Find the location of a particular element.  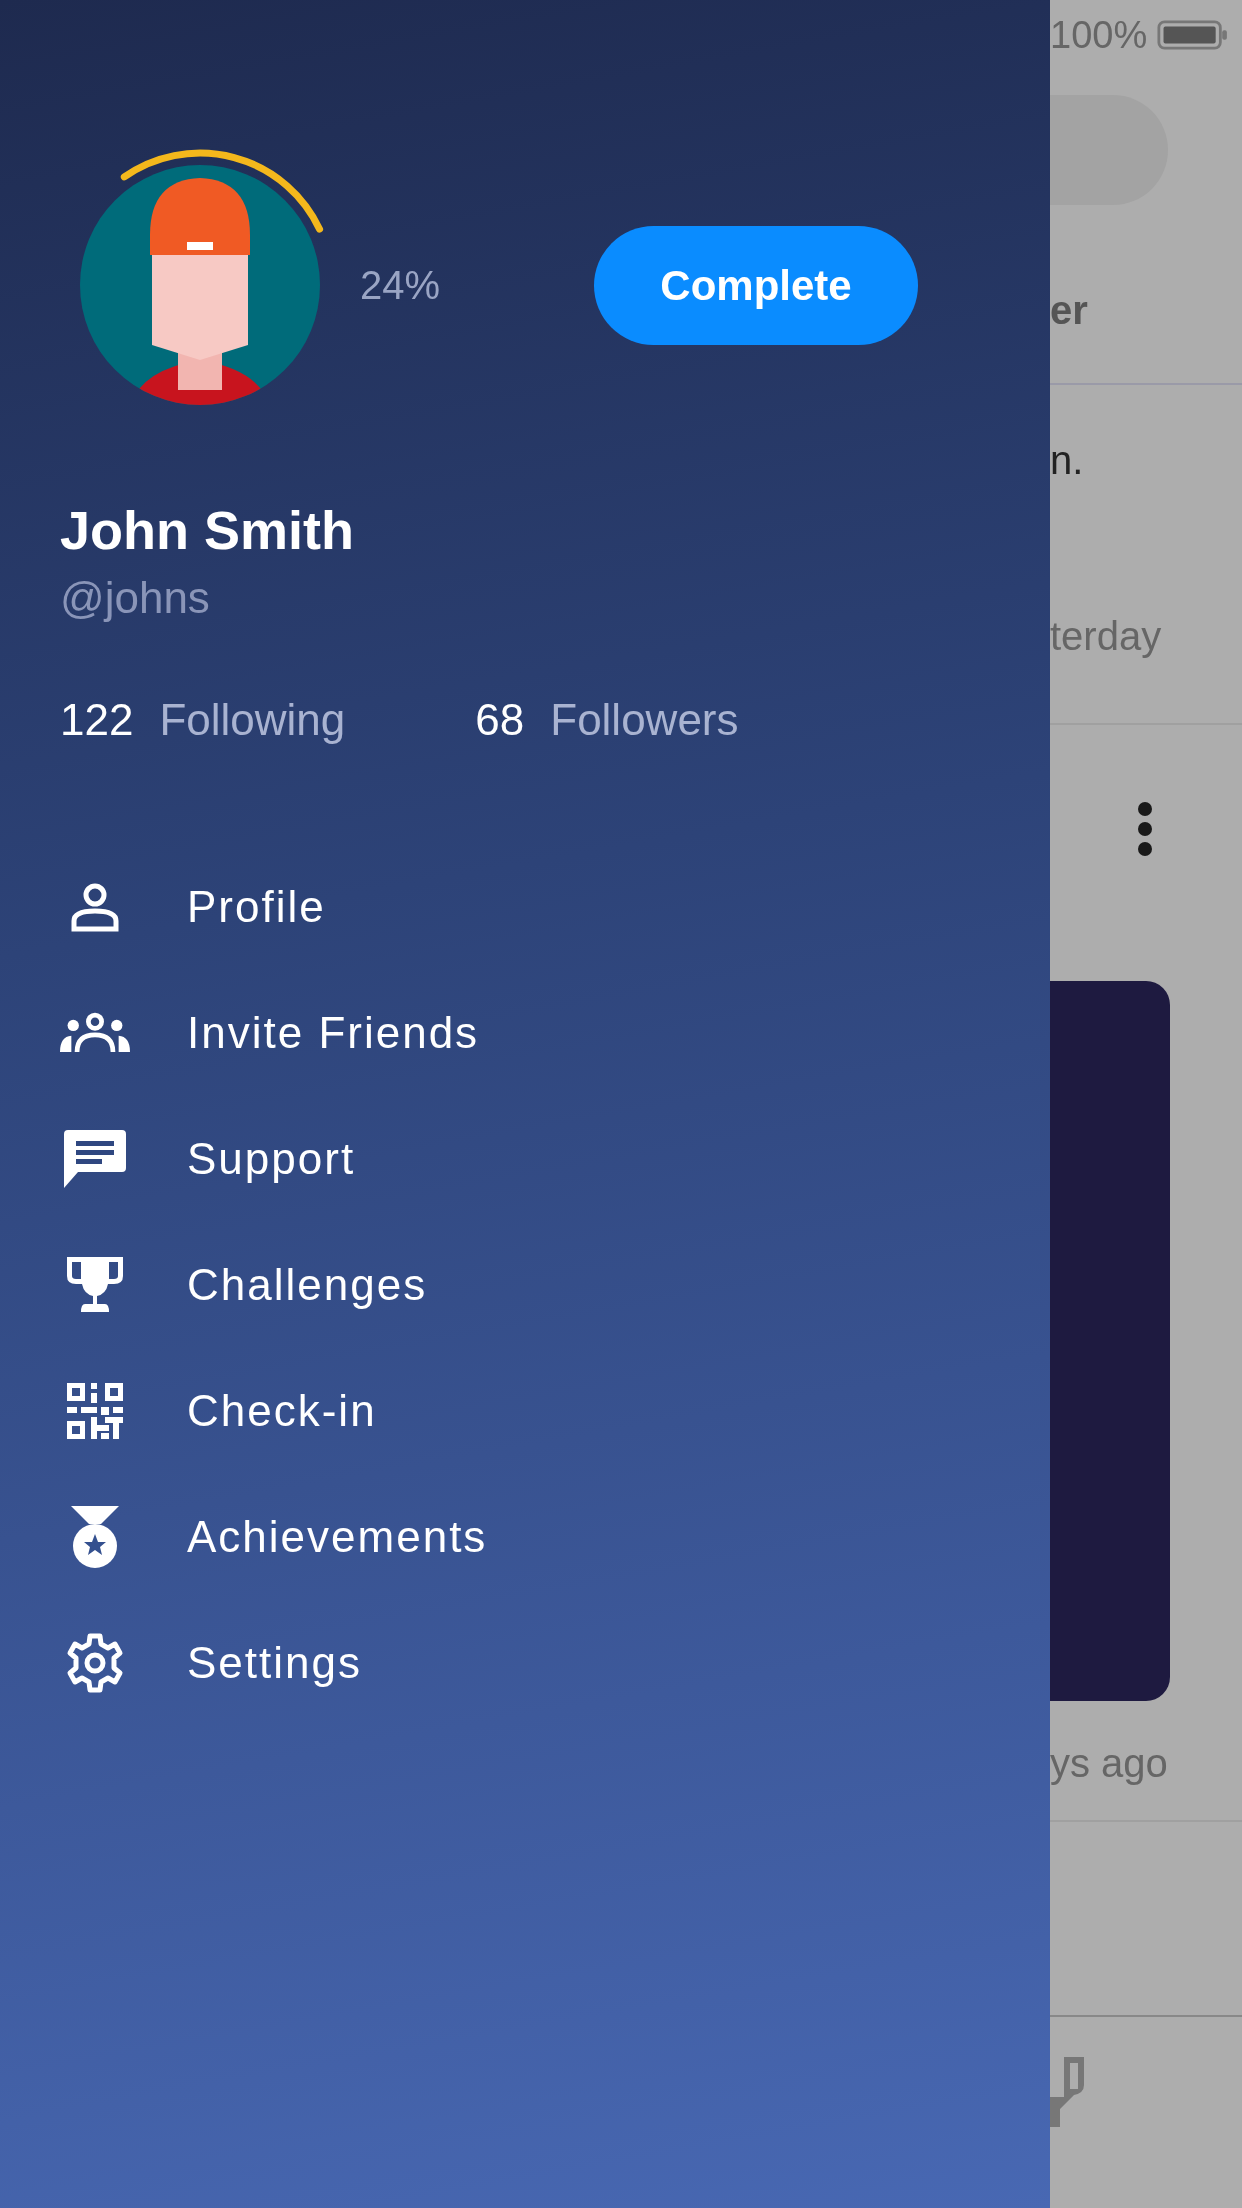

user-name: John Smith is located at coordinates (207, 530).